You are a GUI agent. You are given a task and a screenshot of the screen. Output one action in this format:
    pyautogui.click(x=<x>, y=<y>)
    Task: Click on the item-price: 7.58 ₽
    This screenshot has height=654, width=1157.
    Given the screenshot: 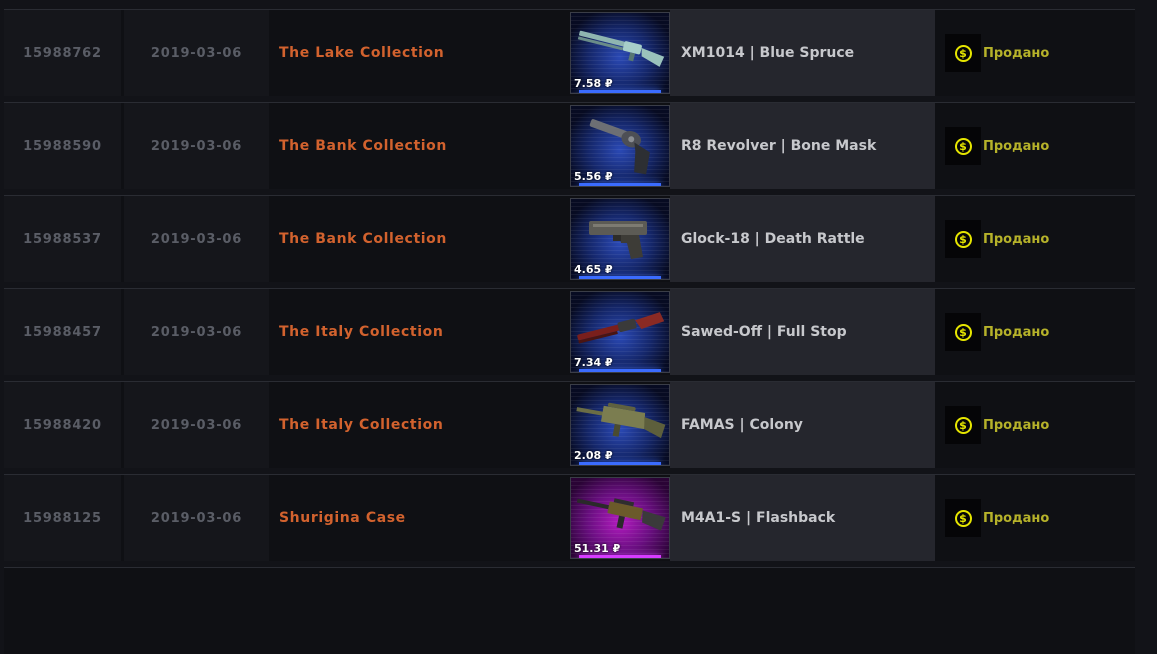 What is the action you would take?
    pyautogui.click(x=593, y=83)
    